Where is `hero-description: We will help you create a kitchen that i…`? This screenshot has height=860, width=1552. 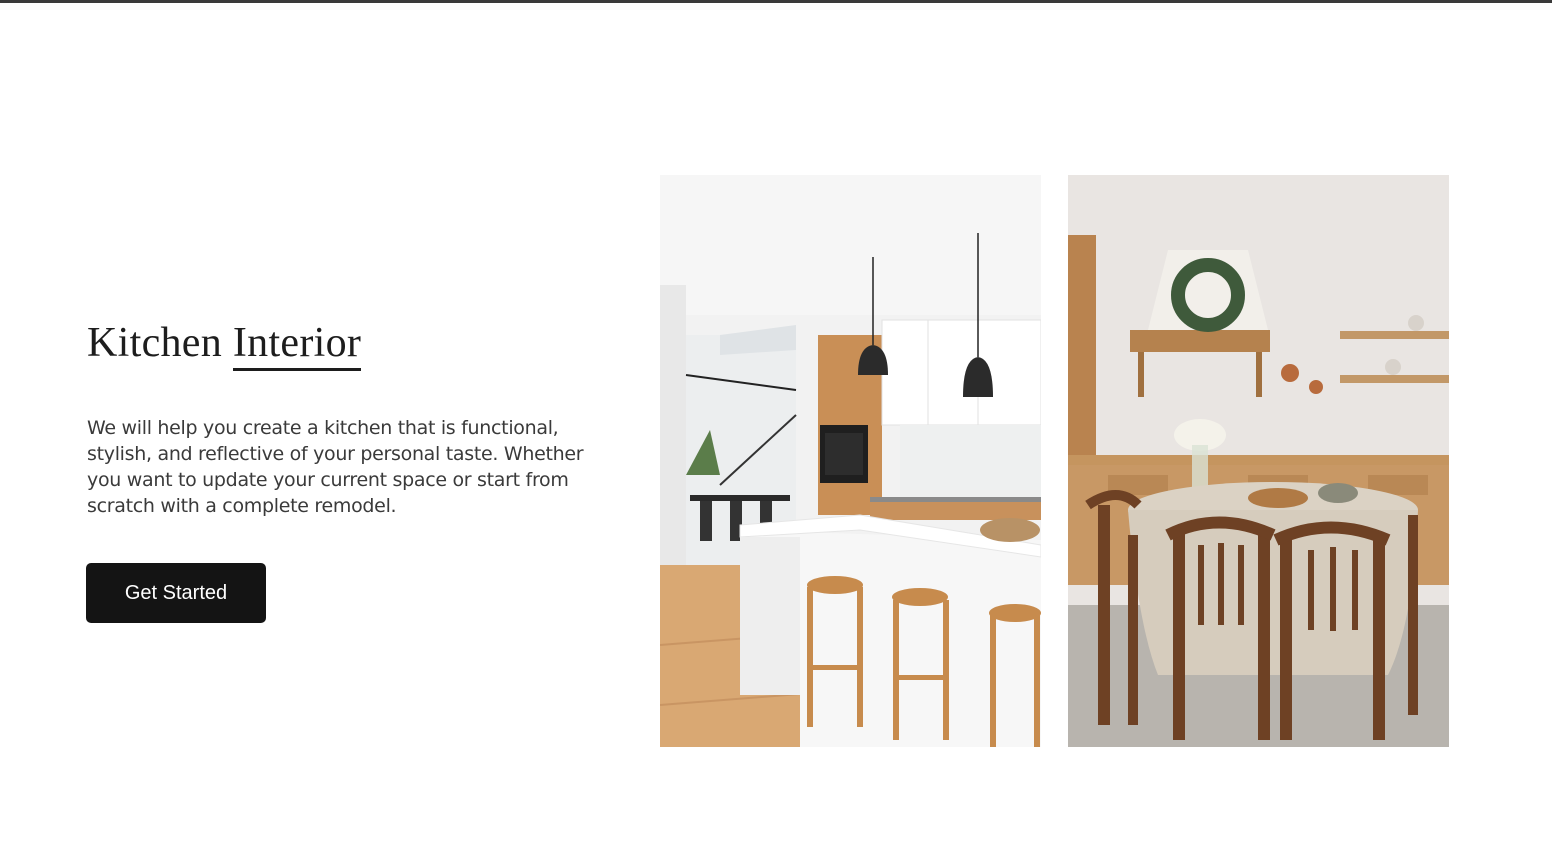 hero-description: We will help you create a kitchen that i… is located at coordinates (335, 467).